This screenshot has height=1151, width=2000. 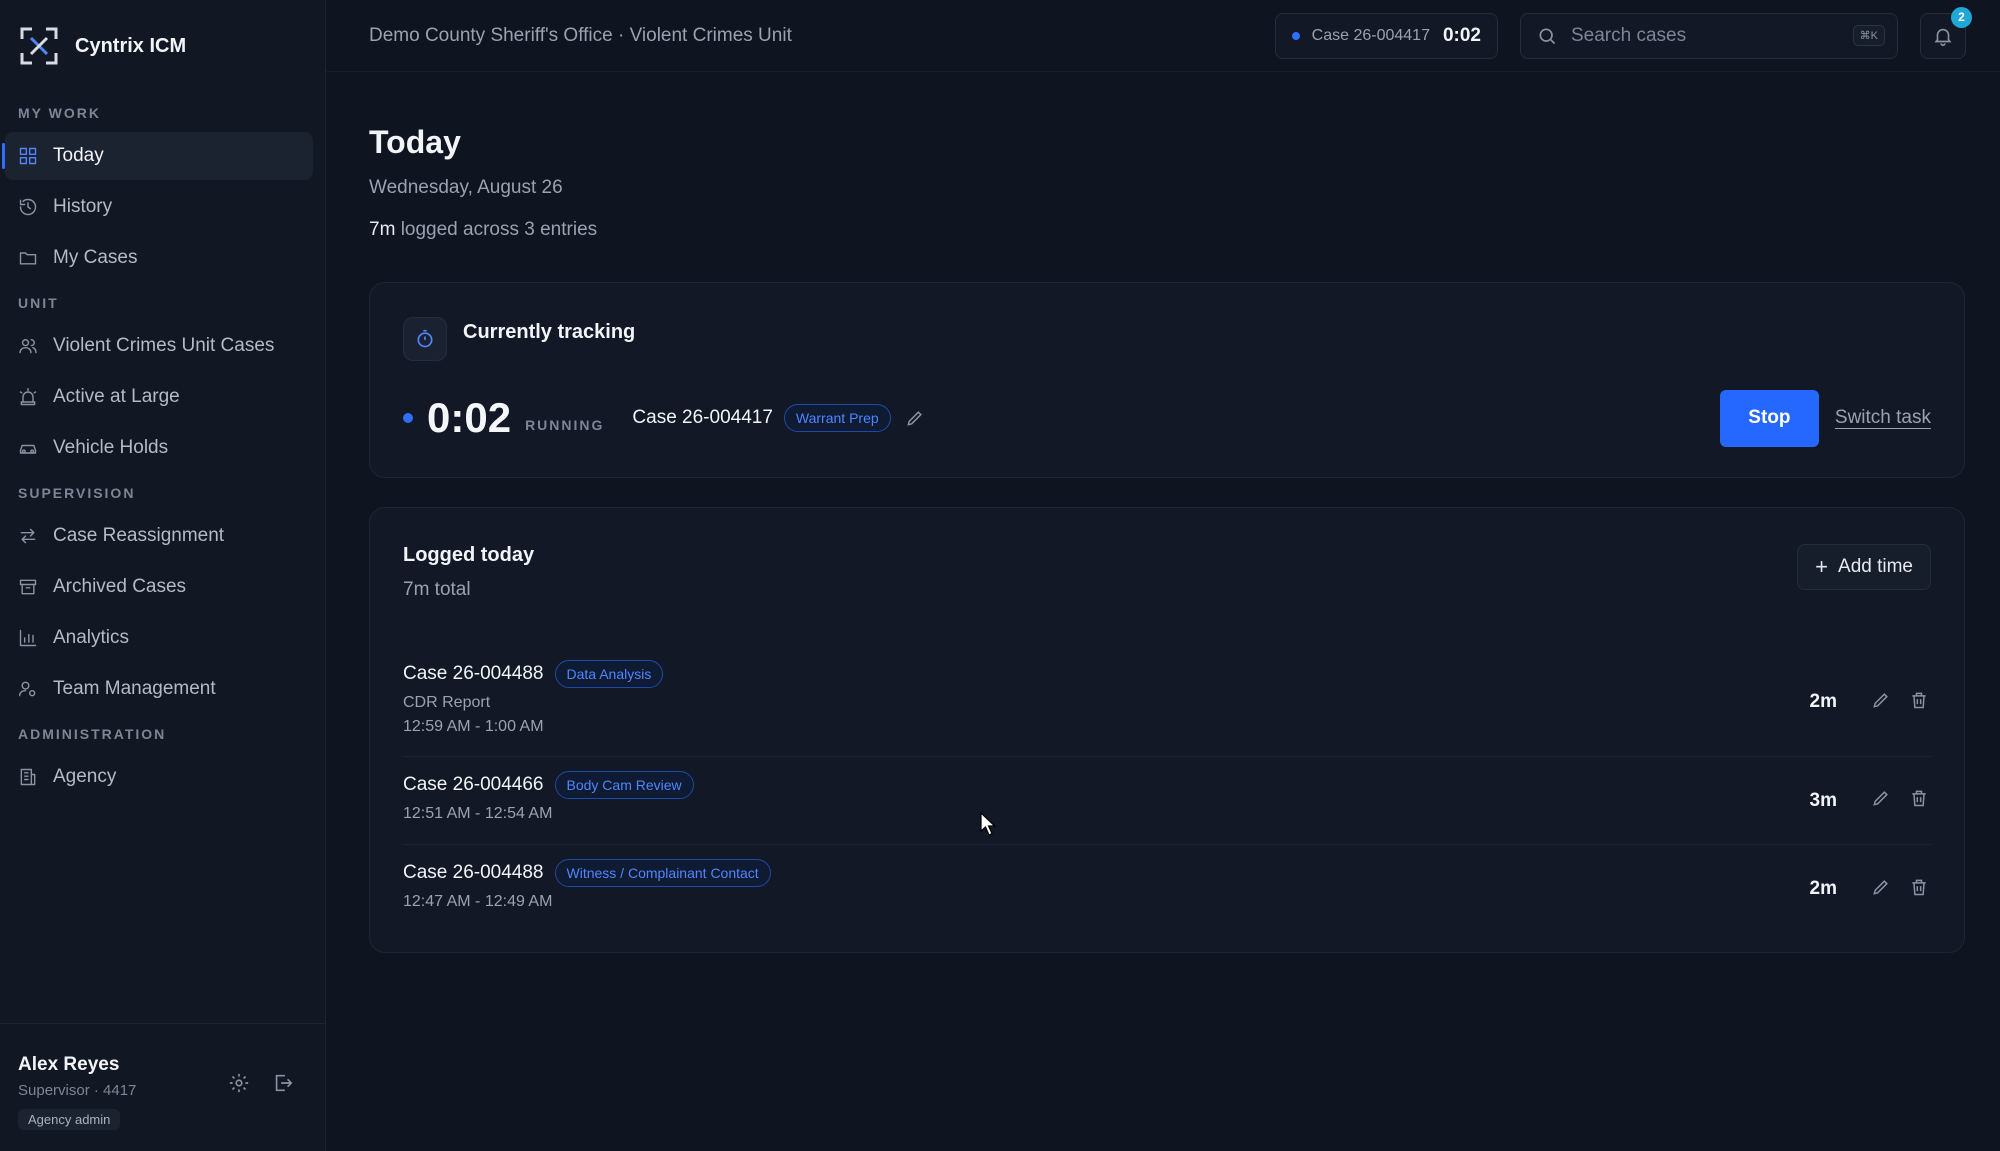 What do you see at coordinates (261, 1083) in the screenshot?
I see `user-actions` at bounding box center [261, 1083].